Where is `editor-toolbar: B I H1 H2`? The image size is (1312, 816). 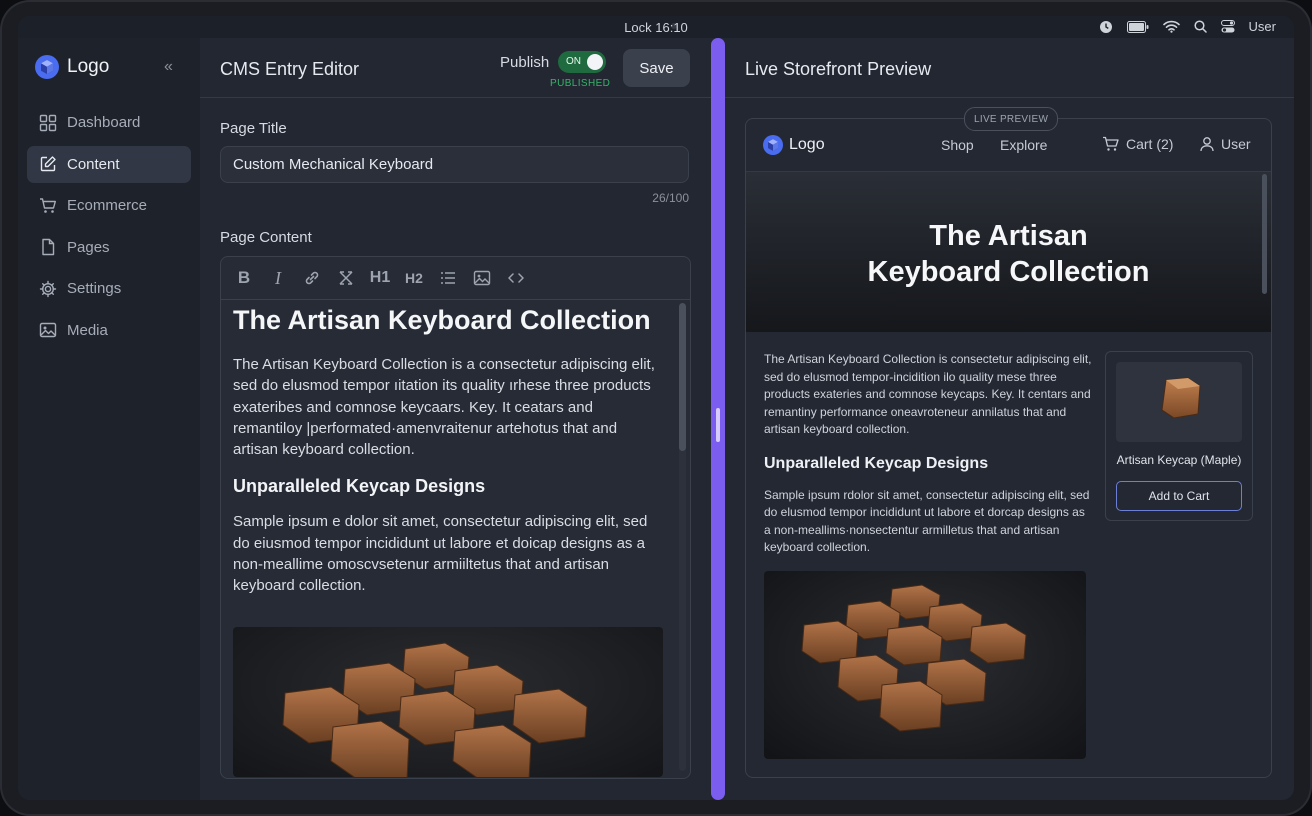
editor-toolbar: B I H1 H2 is located at coordinates (455, 278).